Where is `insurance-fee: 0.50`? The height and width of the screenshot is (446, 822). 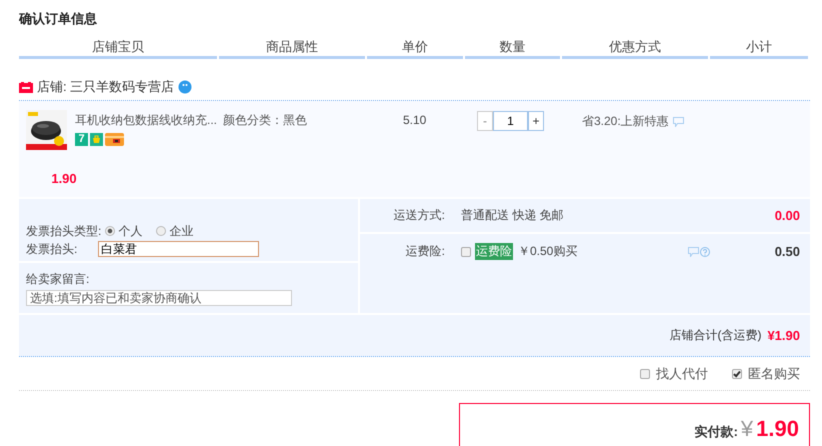
insurance-fee: 0.50 is located at coordinates (787, 251).